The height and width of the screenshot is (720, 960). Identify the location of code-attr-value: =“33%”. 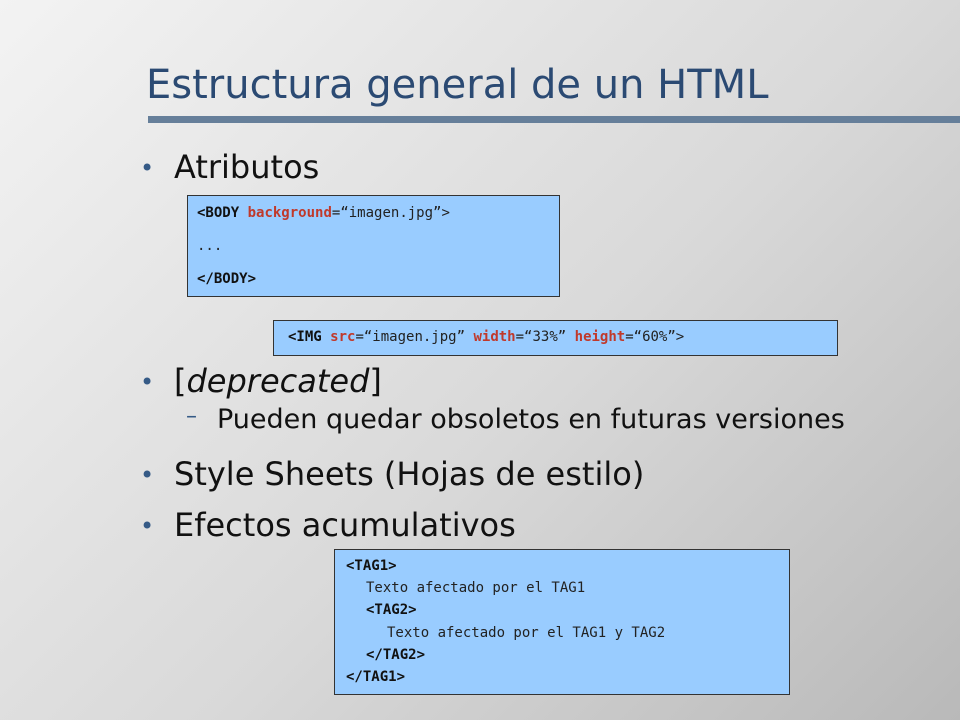
(541, 337).